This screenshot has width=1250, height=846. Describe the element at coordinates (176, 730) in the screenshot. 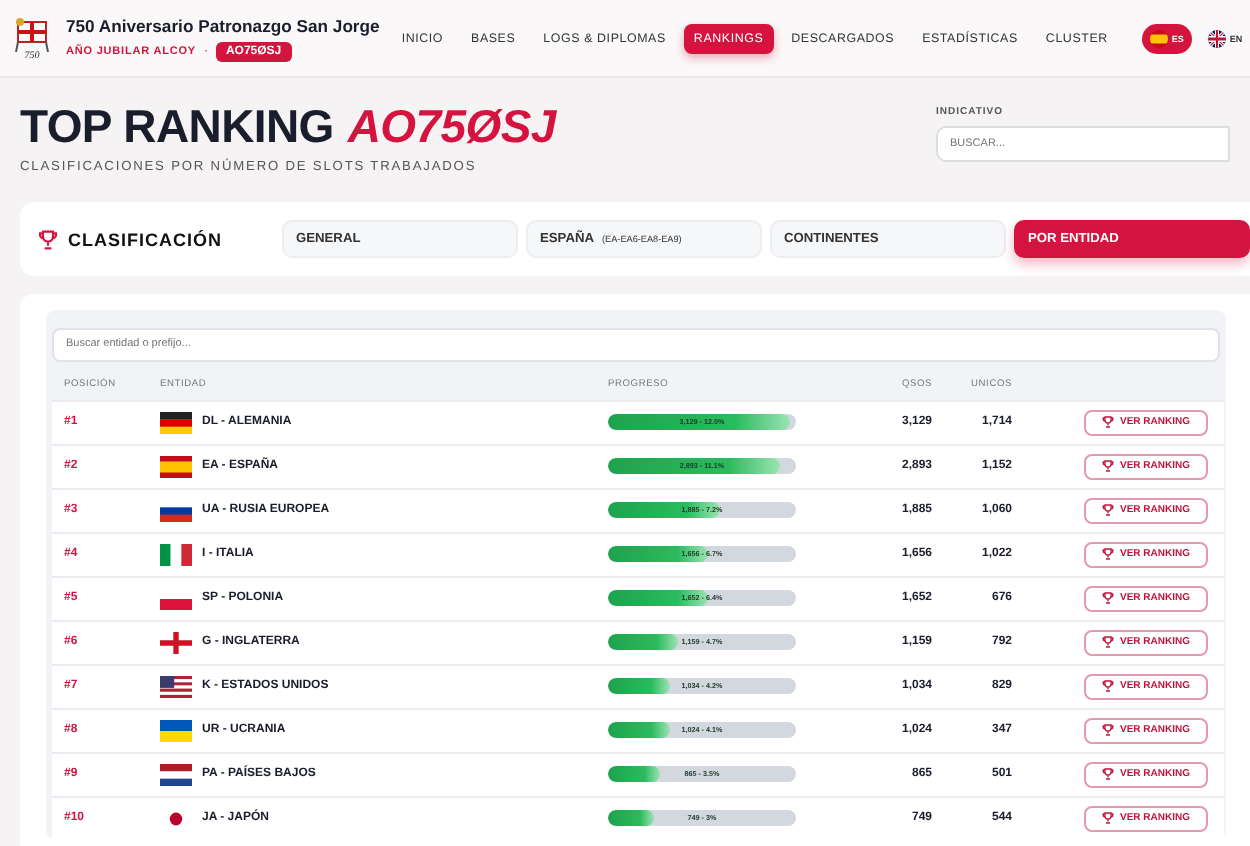

I see `ukraine-flag-icon` at that location.